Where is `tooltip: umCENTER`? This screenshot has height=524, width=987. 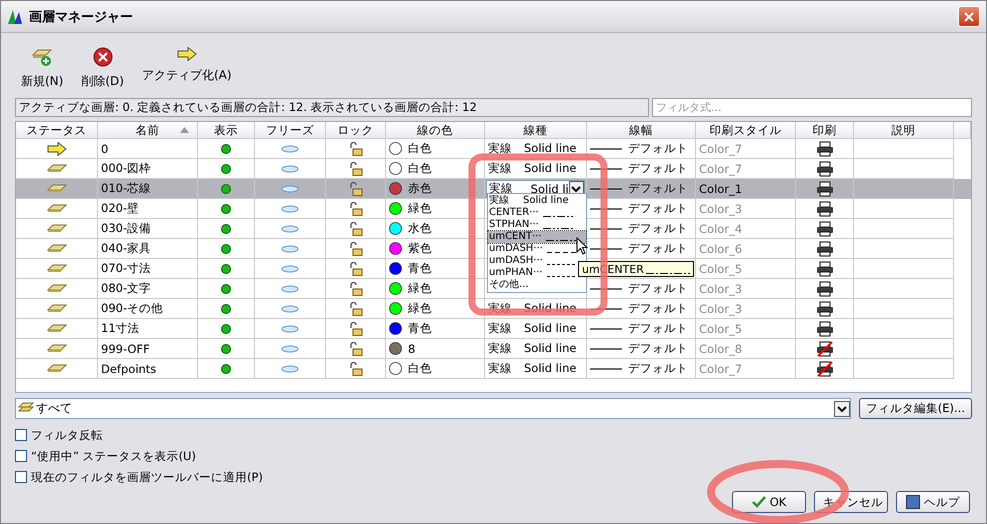 tooltip: umCENTER is located at coordinates (636, 269).